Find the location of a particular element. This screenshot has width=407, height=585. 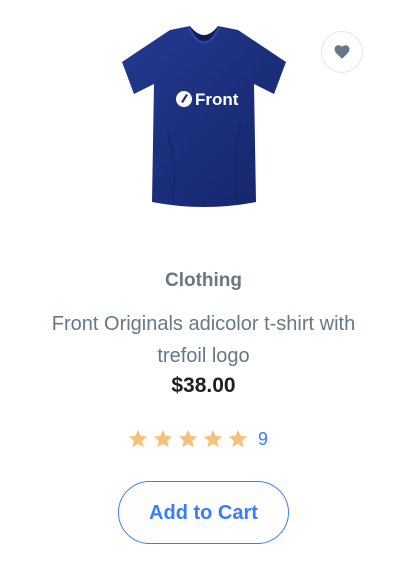

rating: 9 is located at coordinates (197, 439).